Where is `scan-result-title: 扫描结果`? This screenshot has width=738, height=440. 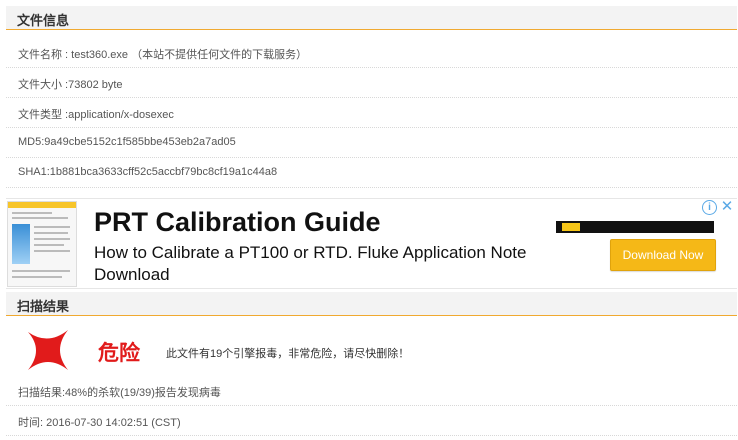
scan-result-title: 扫描结果 is located at coordinates (43, 306).